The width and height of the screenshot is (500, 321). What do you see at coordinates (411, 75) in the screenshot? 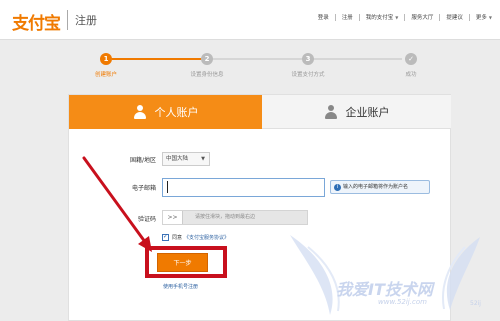
I see `step-4-label: 成功` at bounding box center [411, 75].